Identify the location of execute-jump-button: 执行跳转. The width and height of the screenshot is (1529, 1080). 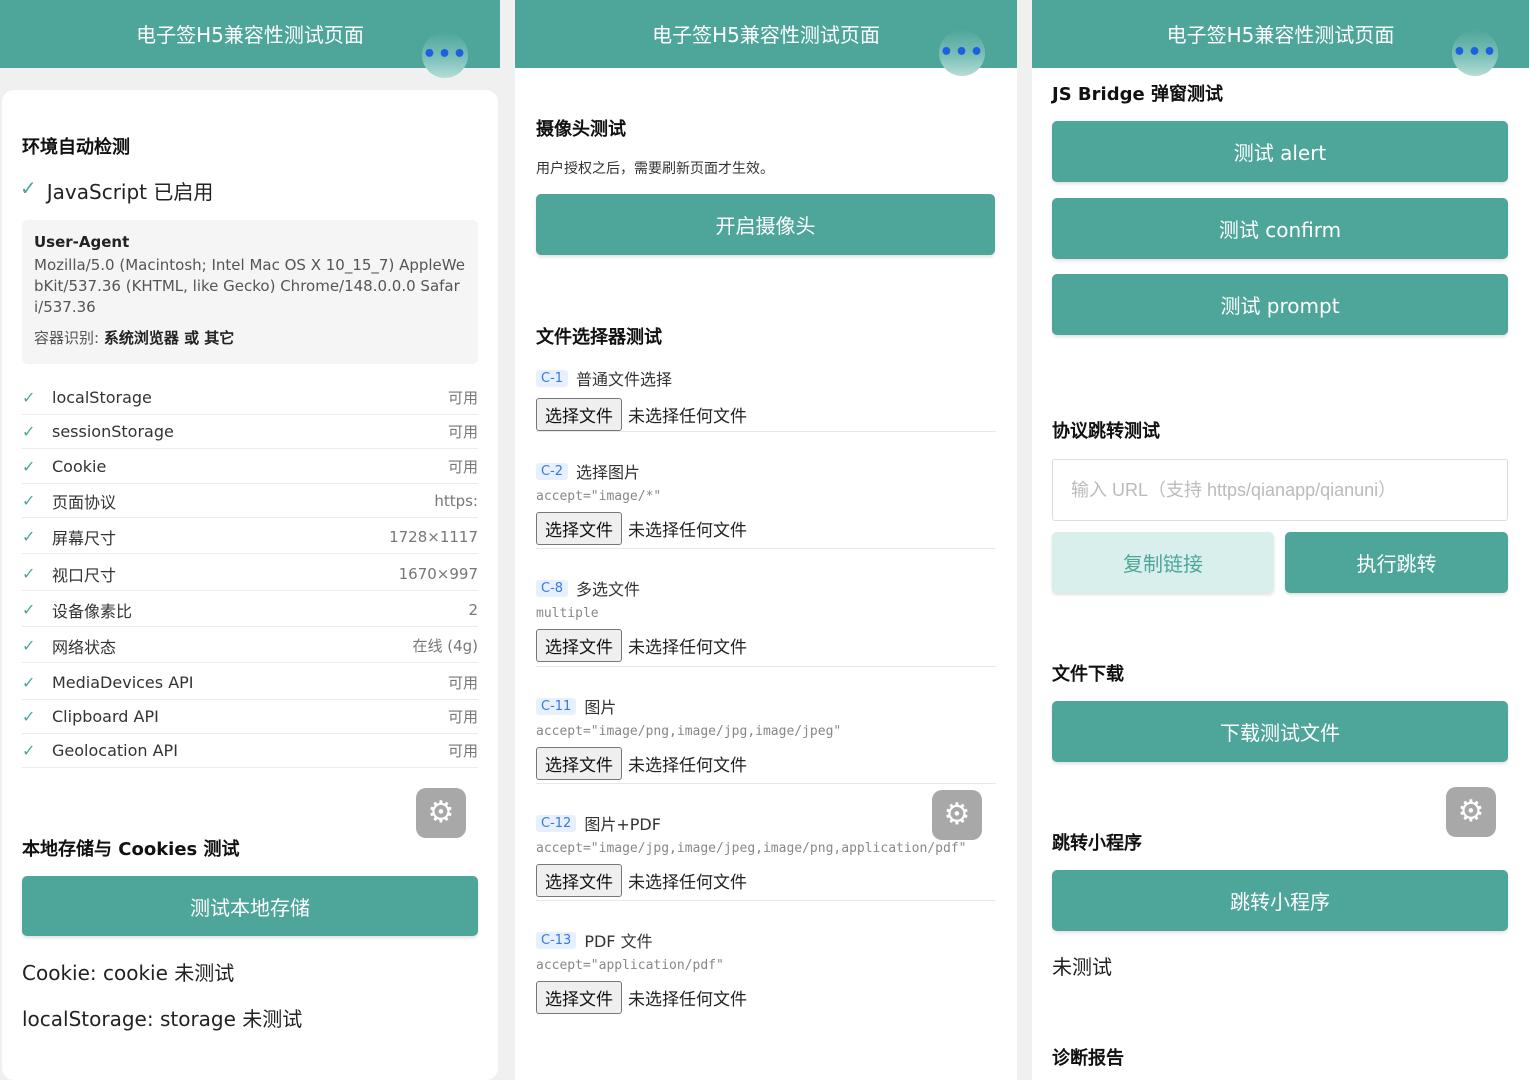
(1396, 562).